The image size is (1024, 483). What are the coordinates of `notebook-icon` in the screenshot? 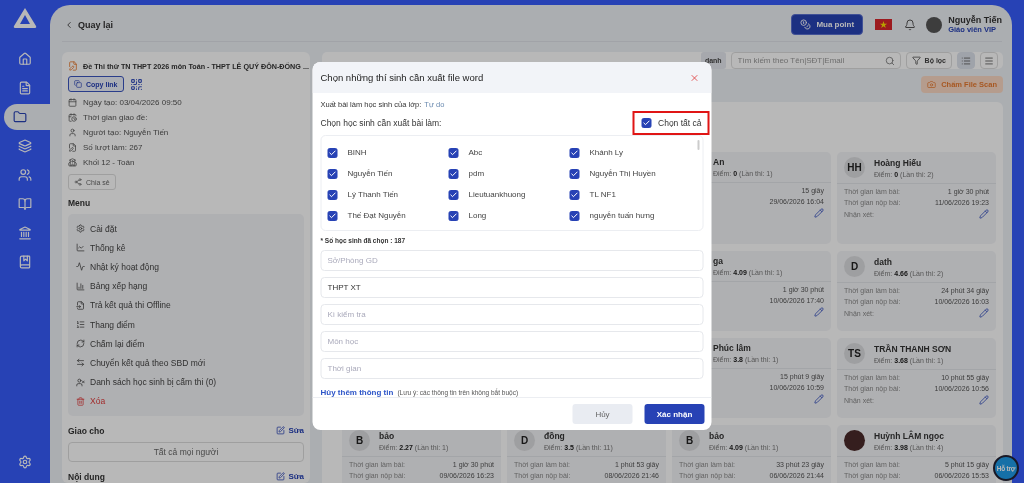 It's located at (25, 261).